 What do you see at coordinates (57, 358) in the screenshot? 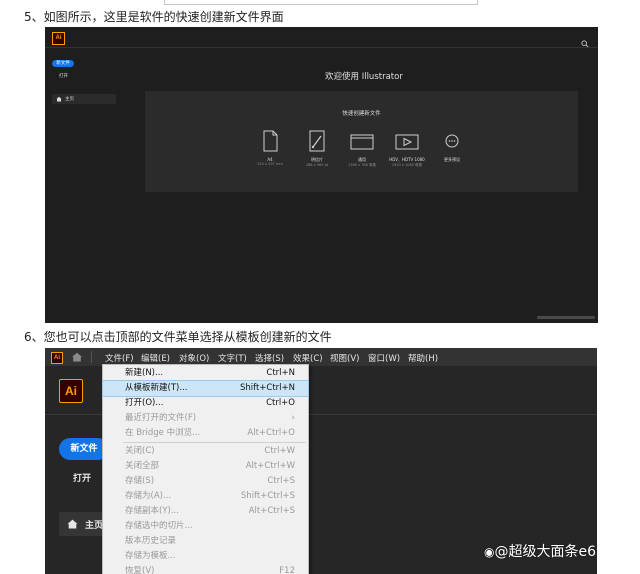
I see `ai-logo-small: Ai` at bounding box center [57, 358].